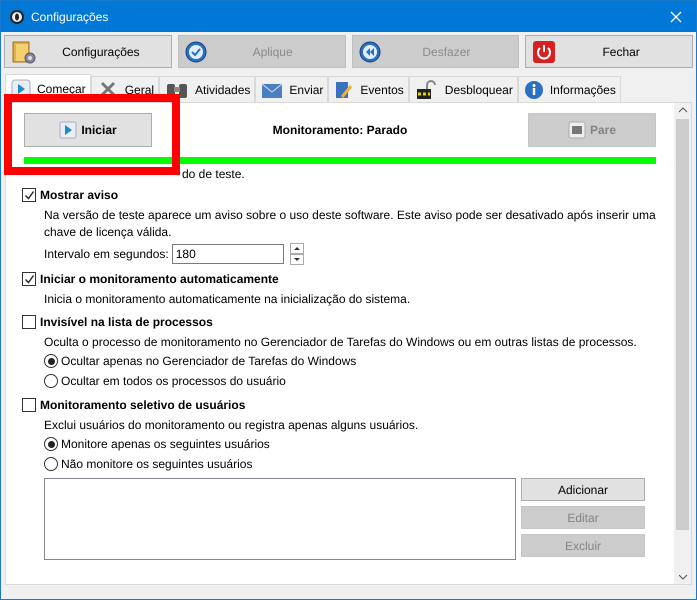  I want to click on radio-label: Não monitore os seguintes usuários, so click(156, 464).